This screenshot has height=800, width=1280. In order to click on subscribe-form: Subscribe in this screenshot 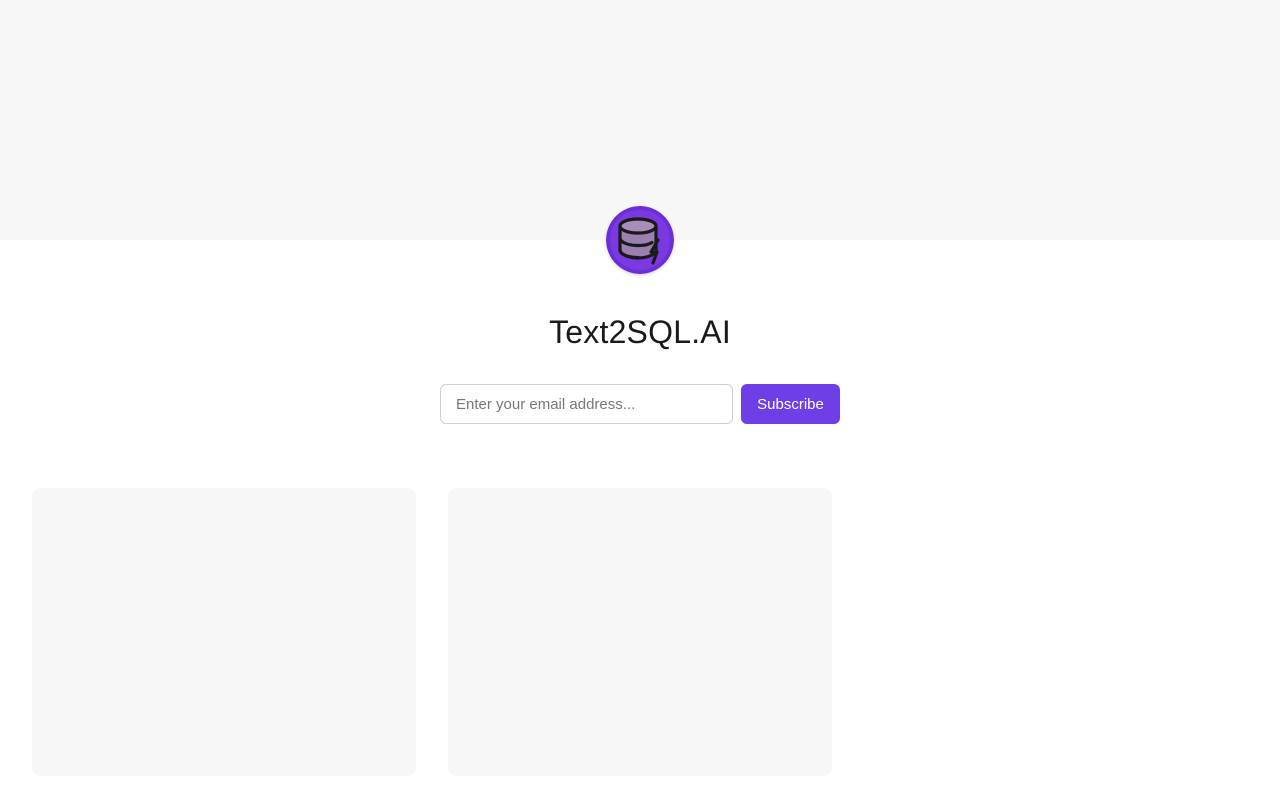, I will do `click(640, 404)`.